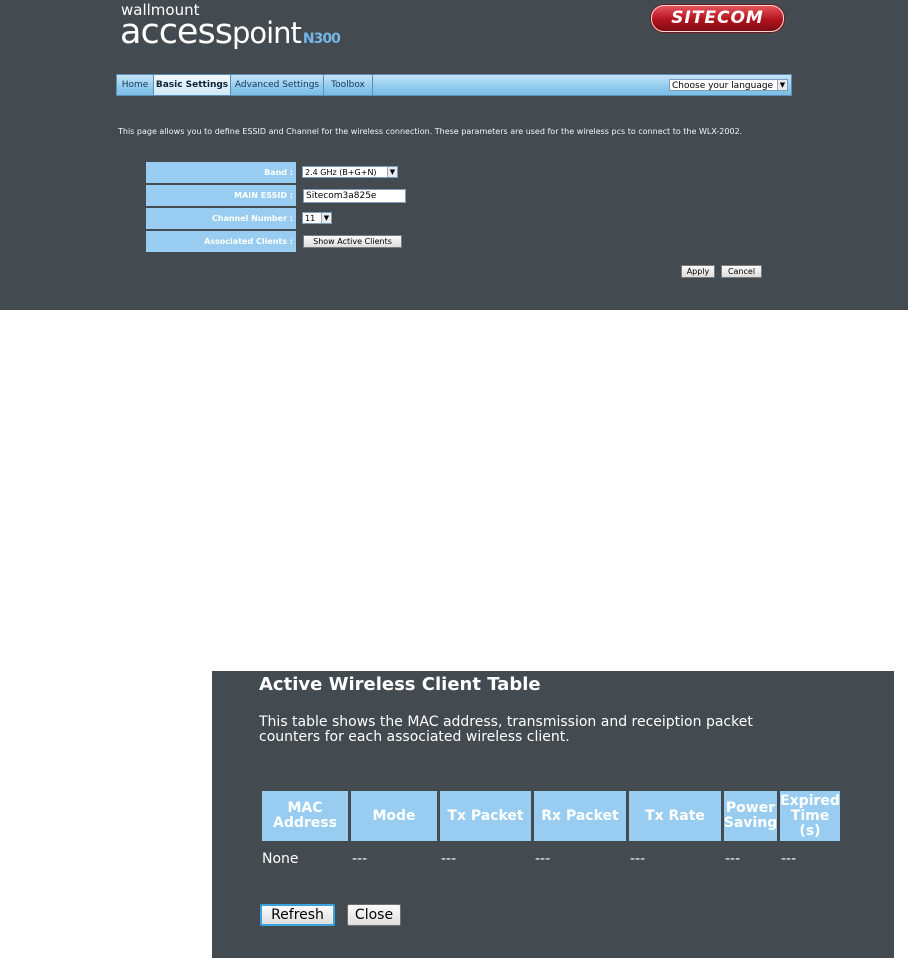  I want to click on band-select: 2.4 GHz (B+G+N) ▼, so click(350, 172).